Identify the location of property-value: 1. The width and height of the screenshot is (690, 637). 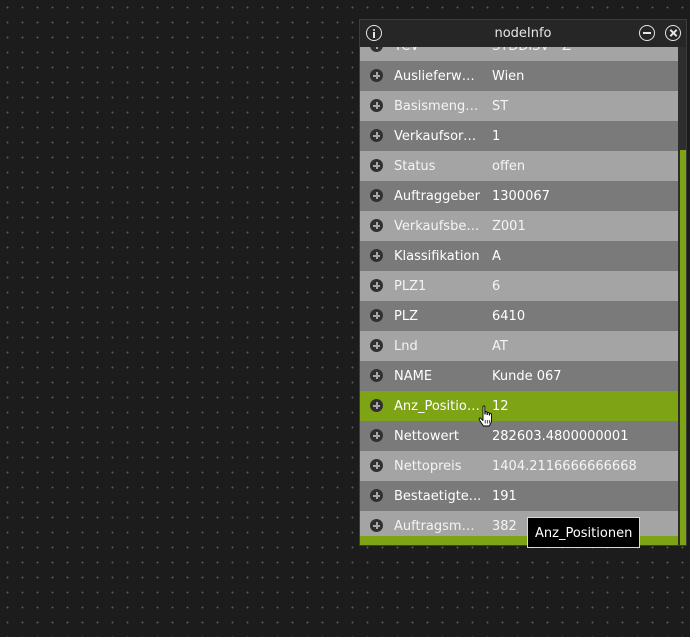
(496, 136).